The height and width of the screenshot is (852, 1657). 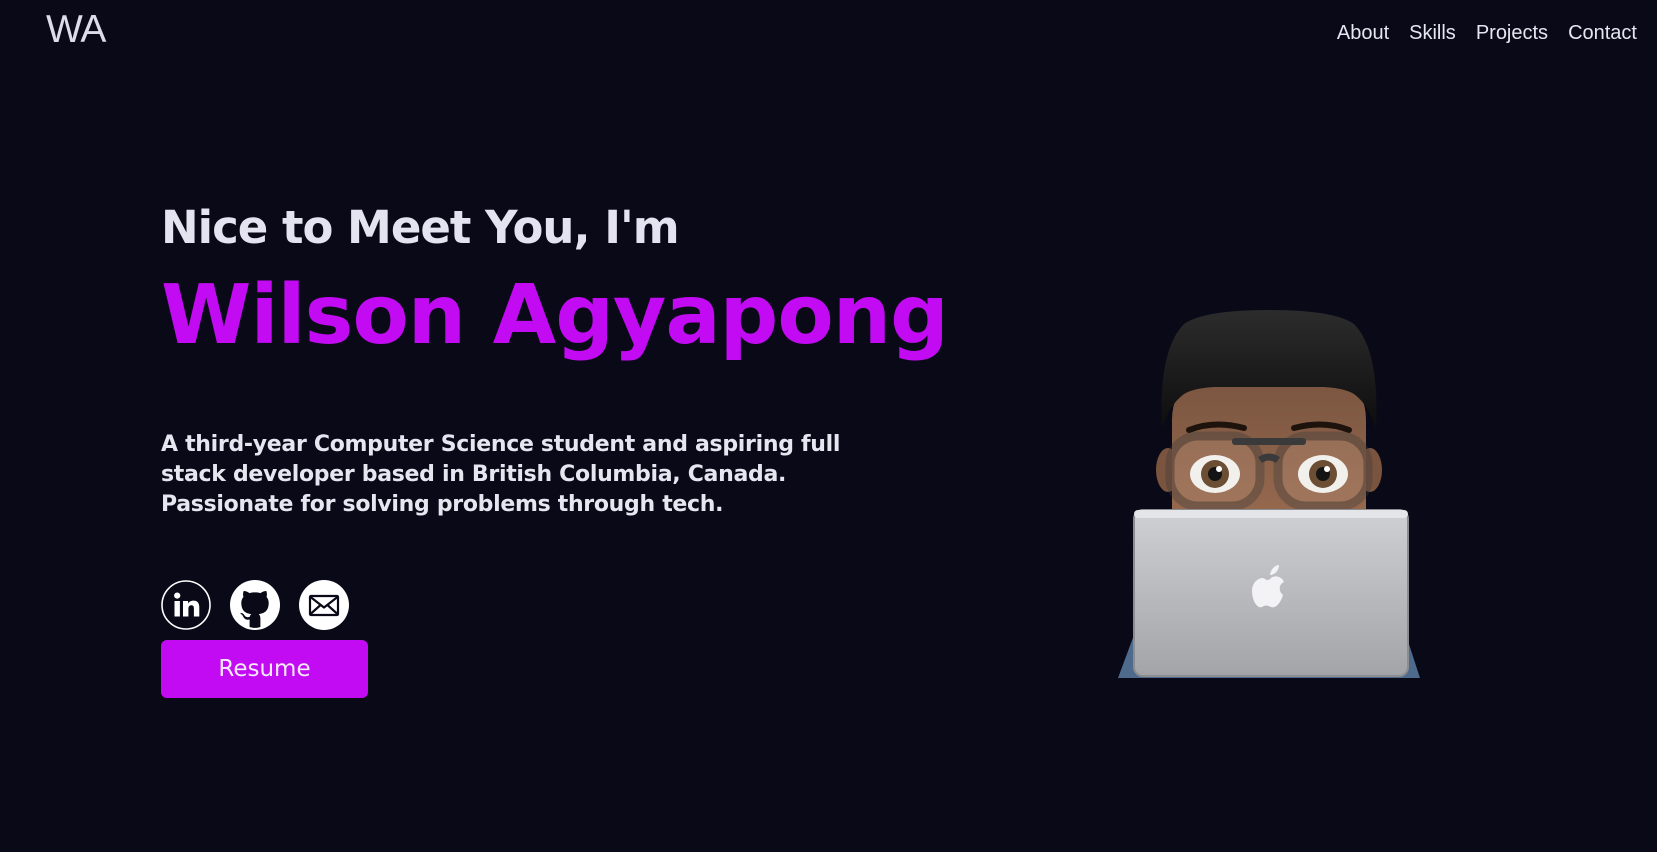 I want to click on linkedin-icon, so click(x=186, y=605).